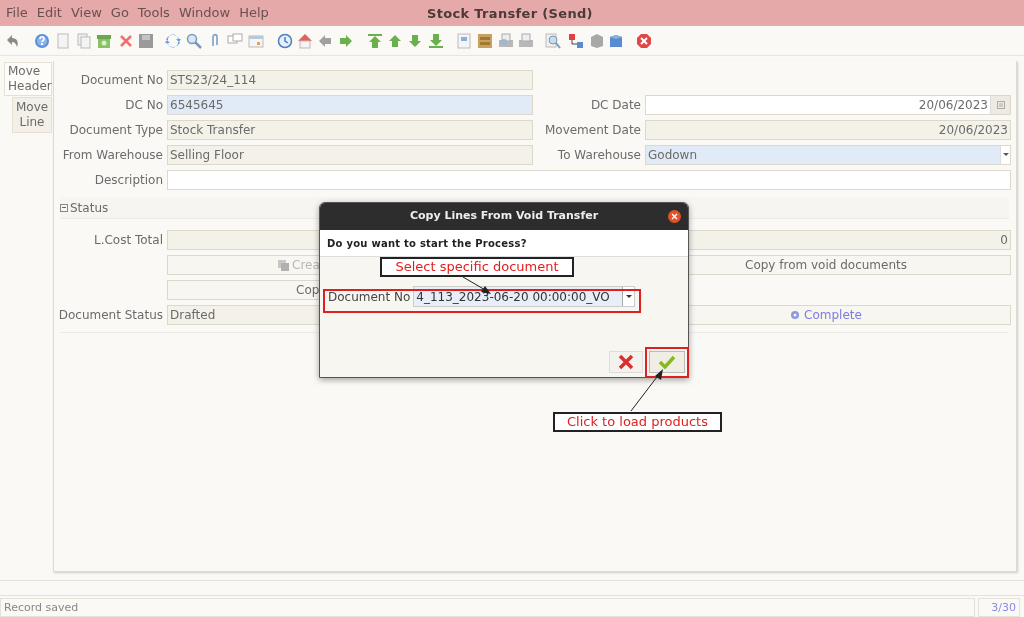 Image resolution: width=1024 pixels, height=617 pixels. What do you see at coordinates (504, 216) in the screenshot?
I see `dialog-title: Copy Lines From Void Transfer` at bounding box center [504, 216].